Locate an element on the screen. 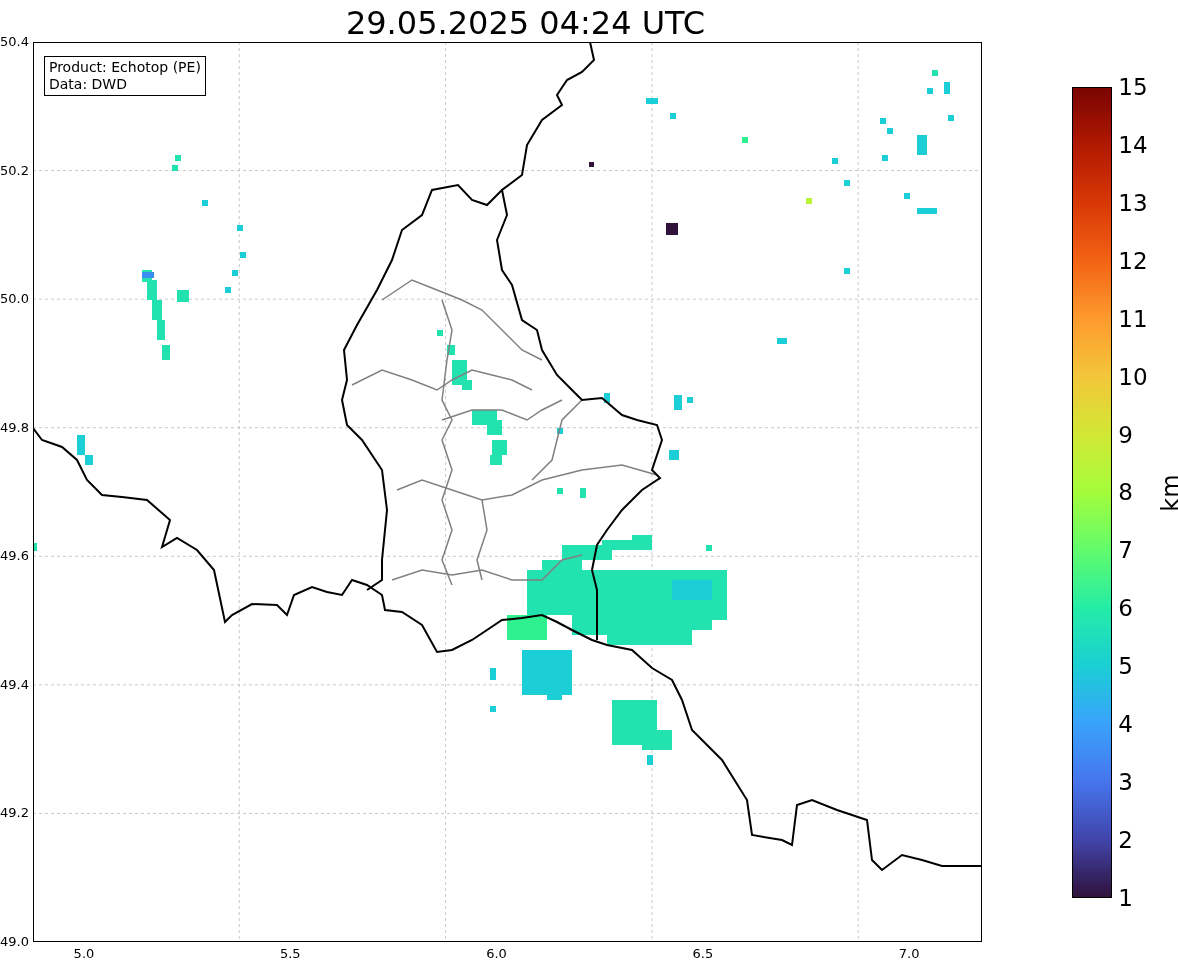 The height and width of the screenshot is (976, 1178). colorbar-tick-label: 7 is located at coordinates (1126, 550).